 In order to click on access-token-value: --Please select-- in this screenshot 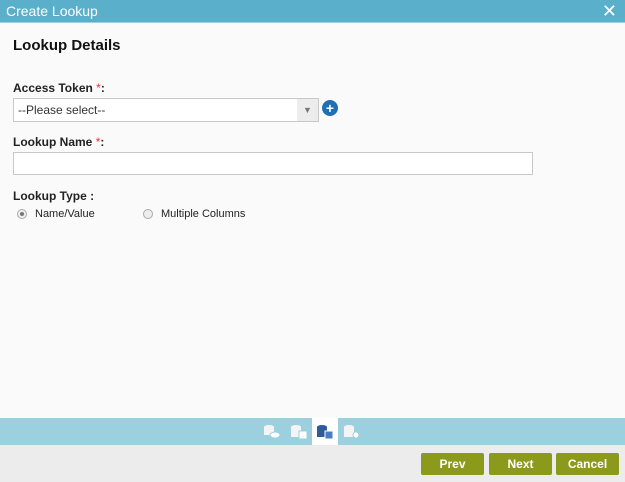, I will do `click(62, 110)`.